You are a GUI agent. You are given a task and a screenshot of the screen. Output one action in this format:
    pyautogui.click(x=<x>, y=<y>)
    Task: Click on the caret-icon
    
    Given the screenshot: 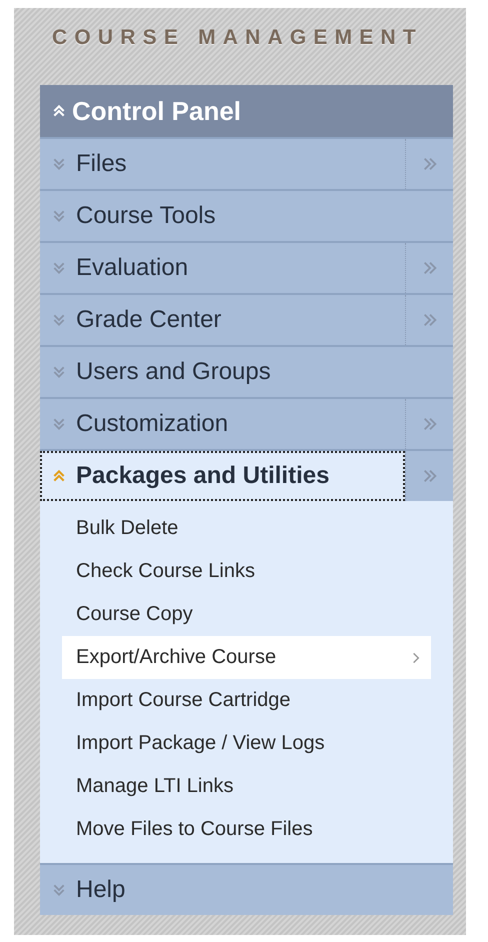 What is the action you would take?
    pyautogui.click(x=416, y=657)
    